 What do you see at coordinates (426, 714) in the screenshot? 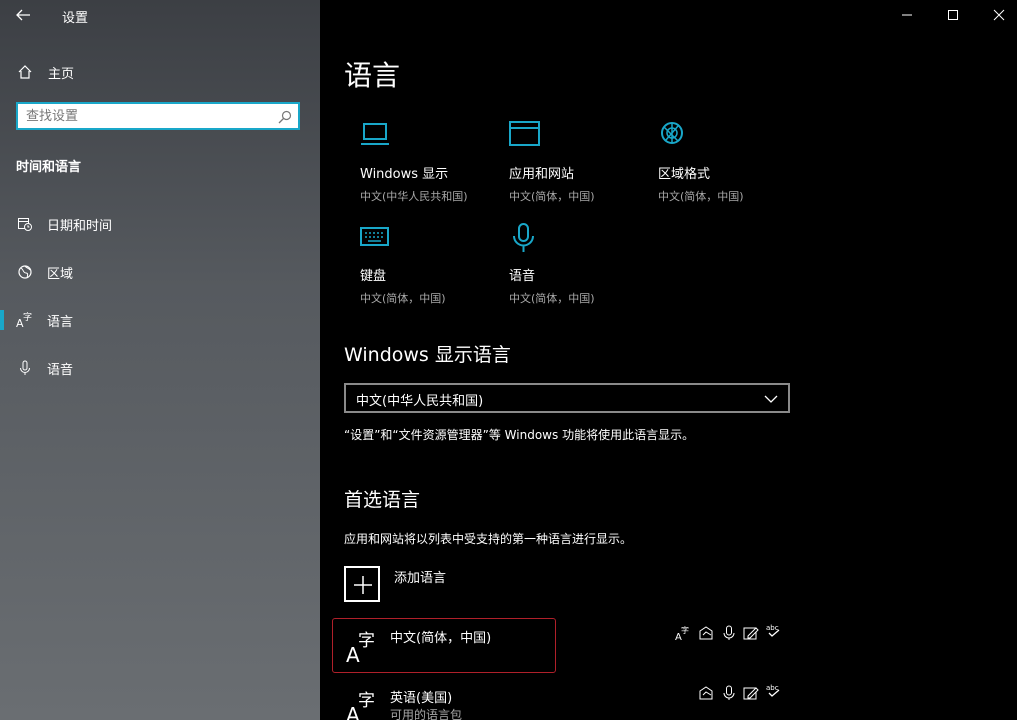
I see `language-status: 可用的语言包` at bounding box center [426, 714].